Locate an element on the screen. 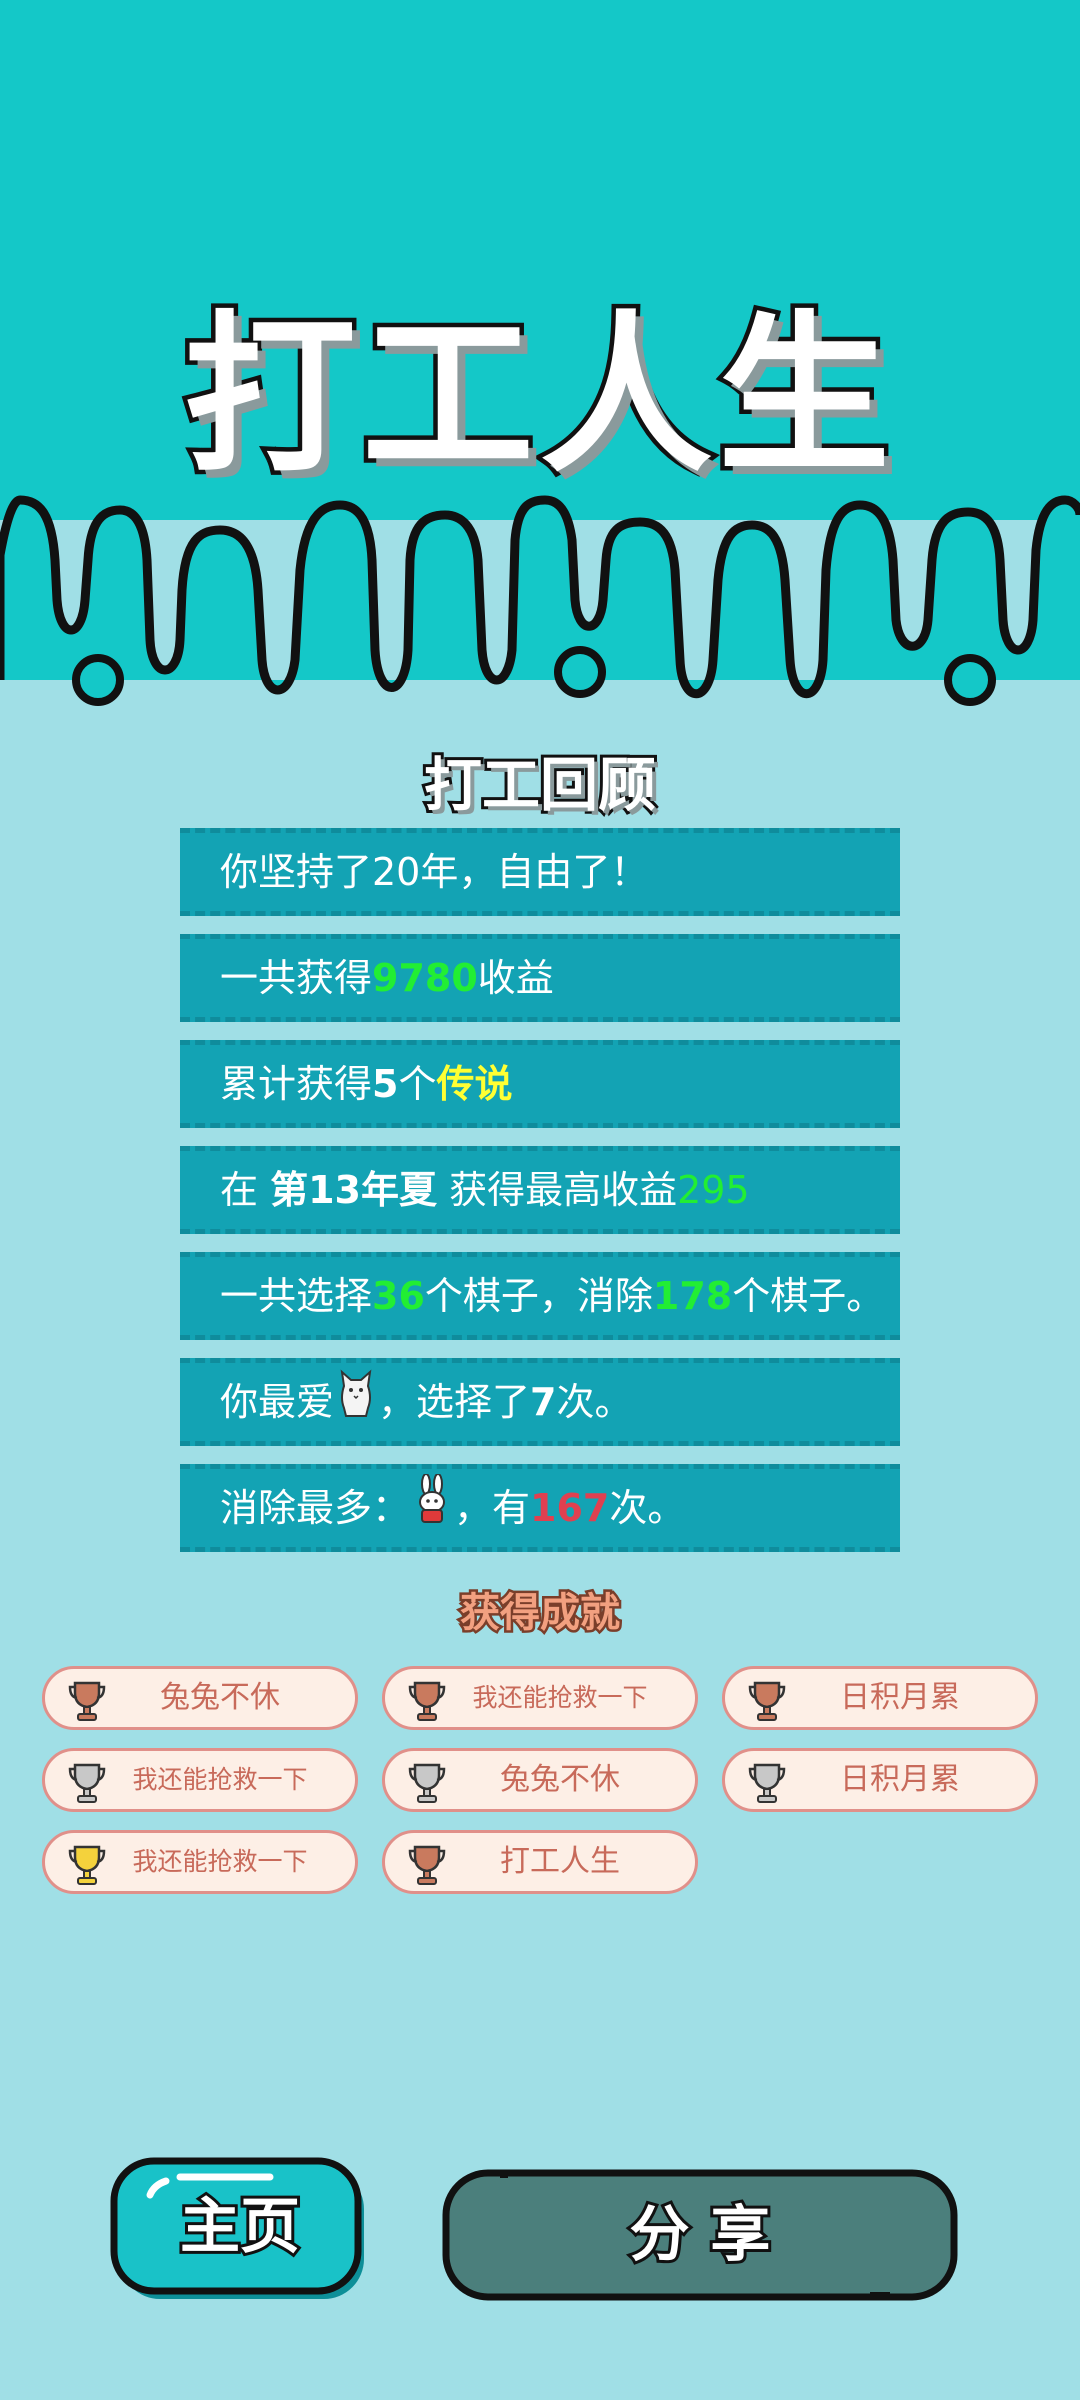  share-button: 分 享 is located at coordinates (700, 2235).